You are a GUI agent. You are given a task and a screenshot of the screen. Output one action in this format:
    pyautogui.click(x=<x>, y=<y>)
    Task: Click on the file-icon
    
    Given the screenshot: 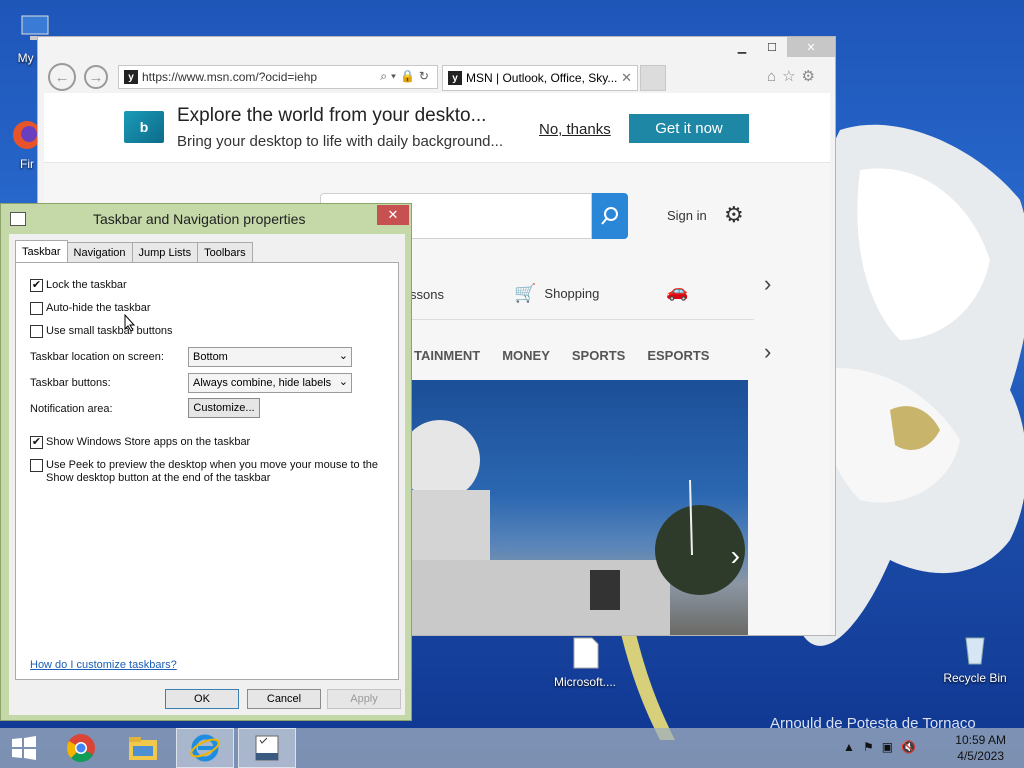 What is the action you would take?
    pyautogui.click(x=586, y=653)
    